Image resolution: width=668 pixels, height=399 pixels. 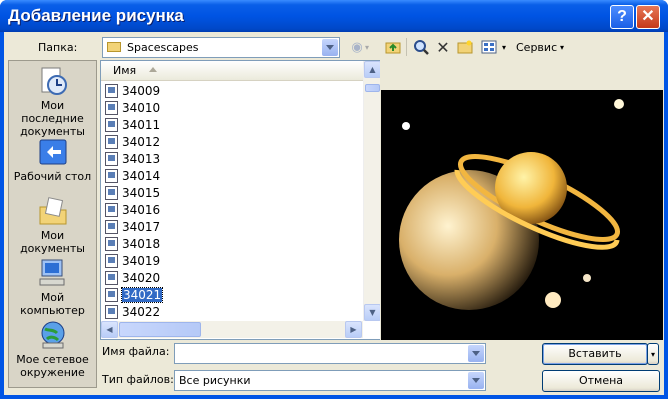 I want to click on up-folder-icon, so click(x=393, y=47).